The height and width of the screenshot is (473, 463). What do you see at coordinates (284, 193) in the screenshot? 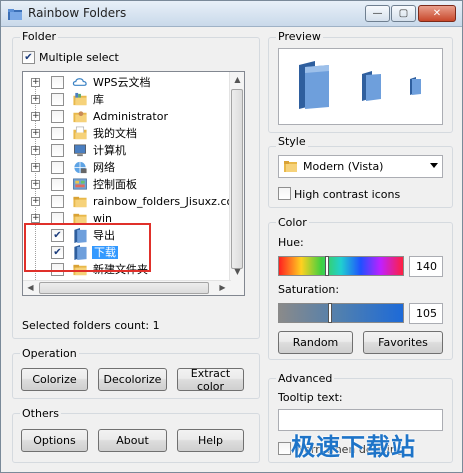
I see `high-contrast-checkbox` at bounding box center [284, 193].